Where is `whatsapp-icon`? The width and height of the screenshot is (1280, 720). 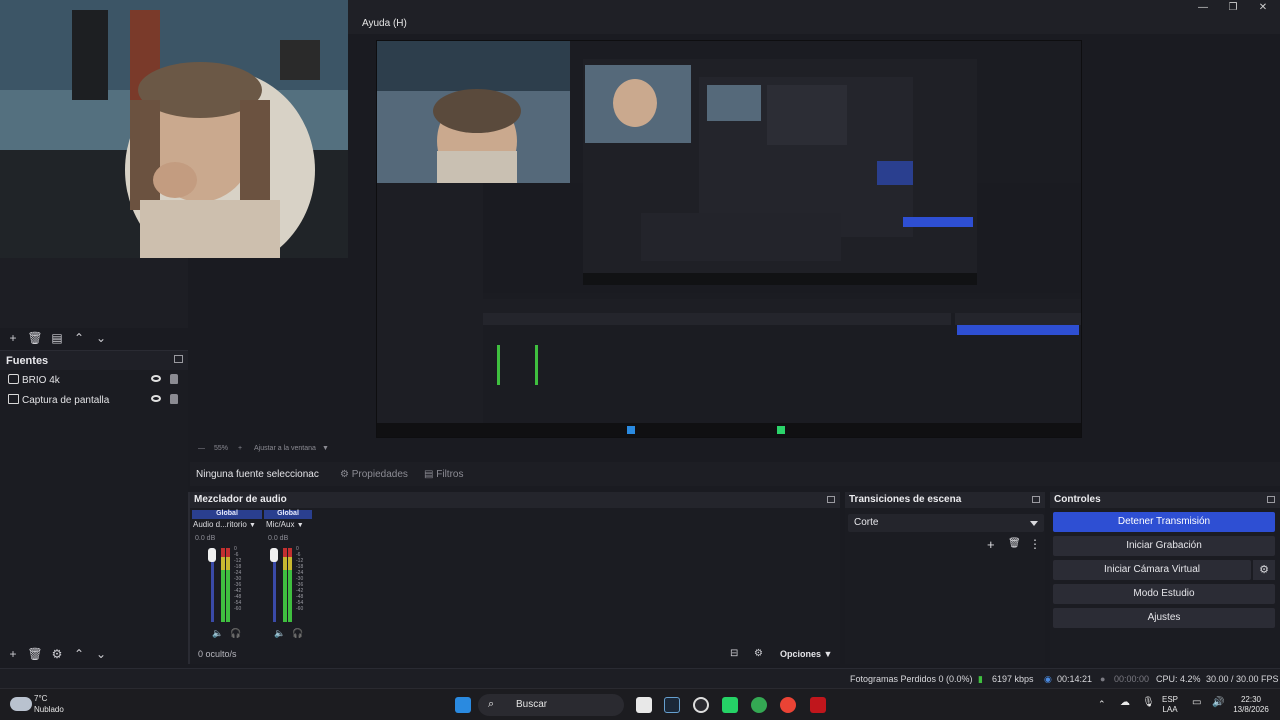 whatsapp-icon is located at coordinates (730, 705).